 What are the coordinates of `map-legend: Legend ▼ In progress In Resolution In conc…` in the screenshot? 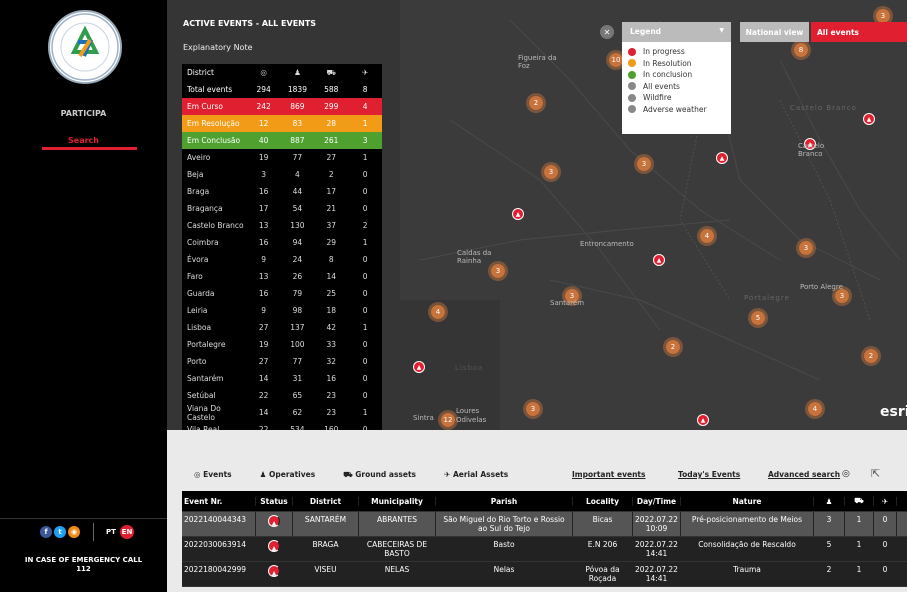 It's located at (676, 78).